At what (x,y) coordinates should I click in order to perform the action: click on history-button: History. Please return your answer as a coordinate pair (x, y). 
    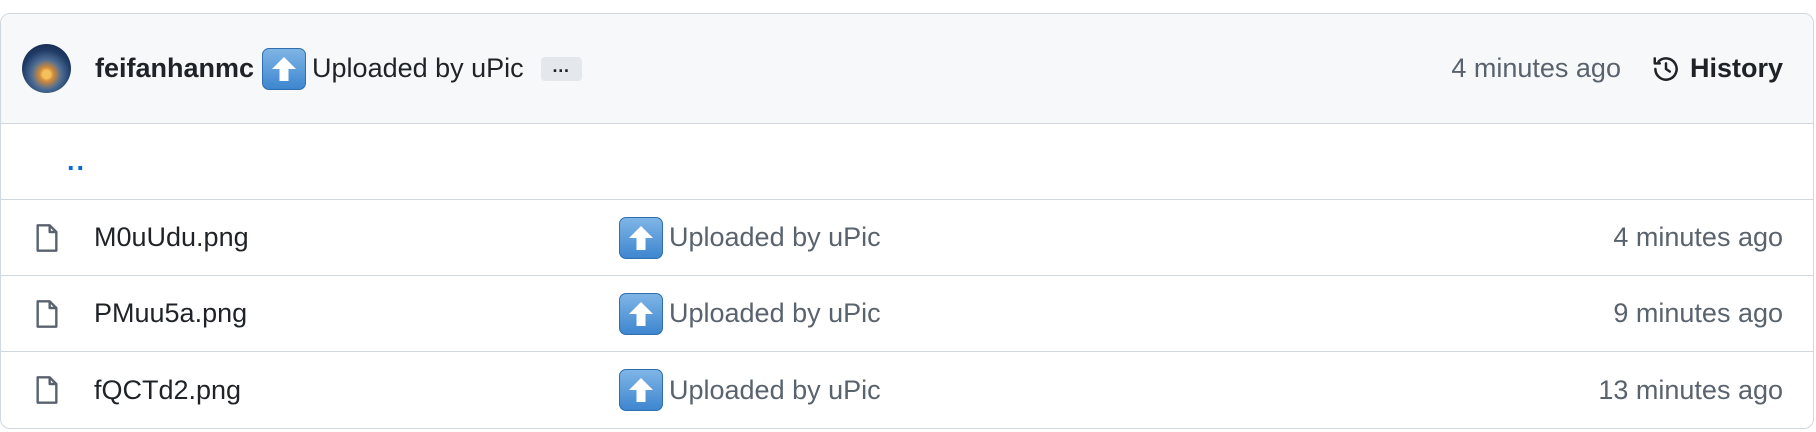
    Looking at the image, I should click on (1717, 68).